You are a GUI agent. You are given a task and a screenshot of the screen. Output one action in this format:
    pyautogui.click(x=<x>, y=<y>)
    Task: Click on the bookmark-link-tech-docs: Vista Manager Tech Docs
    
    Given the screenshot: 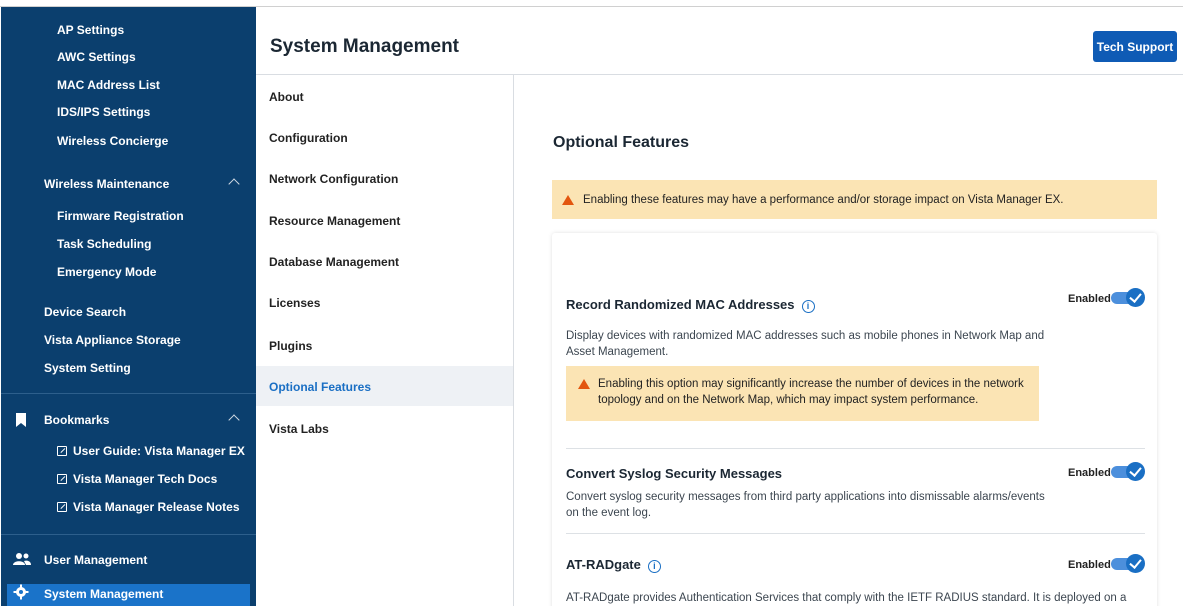 What is the action you would take?
    pyautogui.click(x=137, y=479)
    